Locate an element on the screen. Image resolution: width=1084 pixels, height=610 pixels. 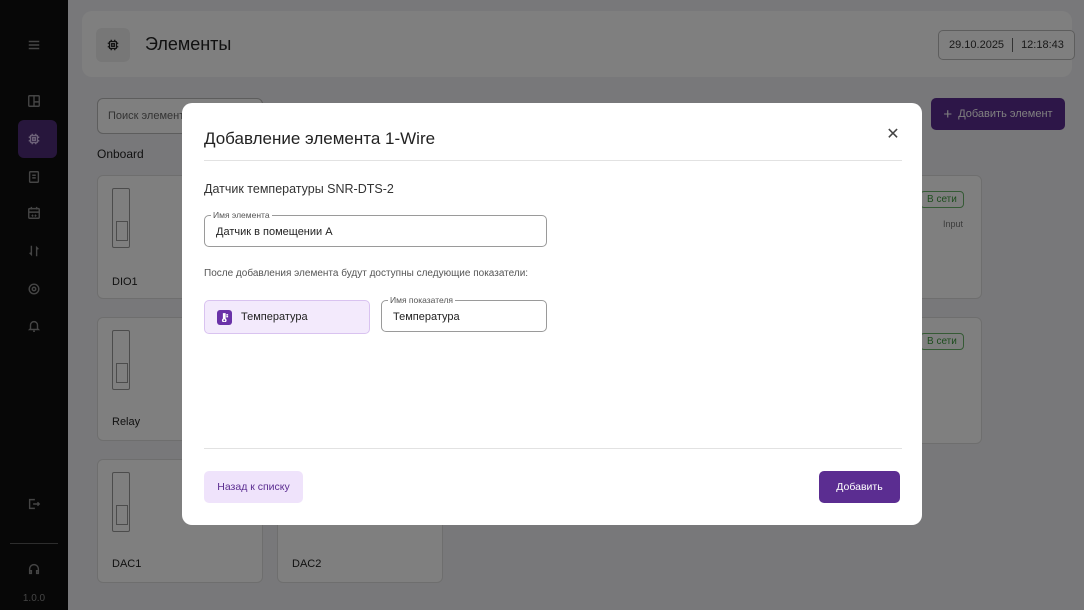
dialog-title: Добавление элемента 1-Wire is located at coordinates (320, 138).